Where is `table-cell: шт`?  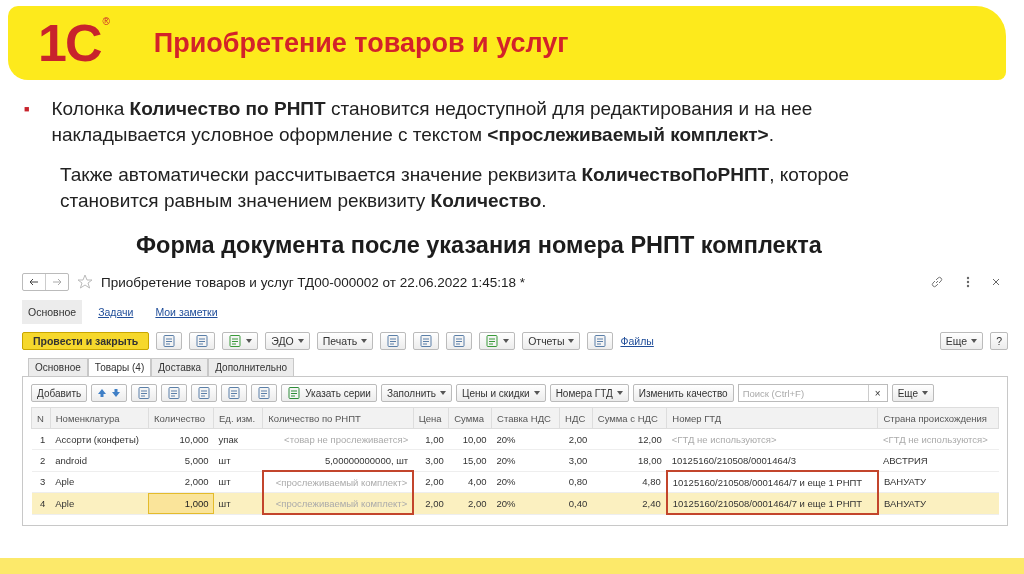
table-cell: шт is located at coordinates (238, 460).